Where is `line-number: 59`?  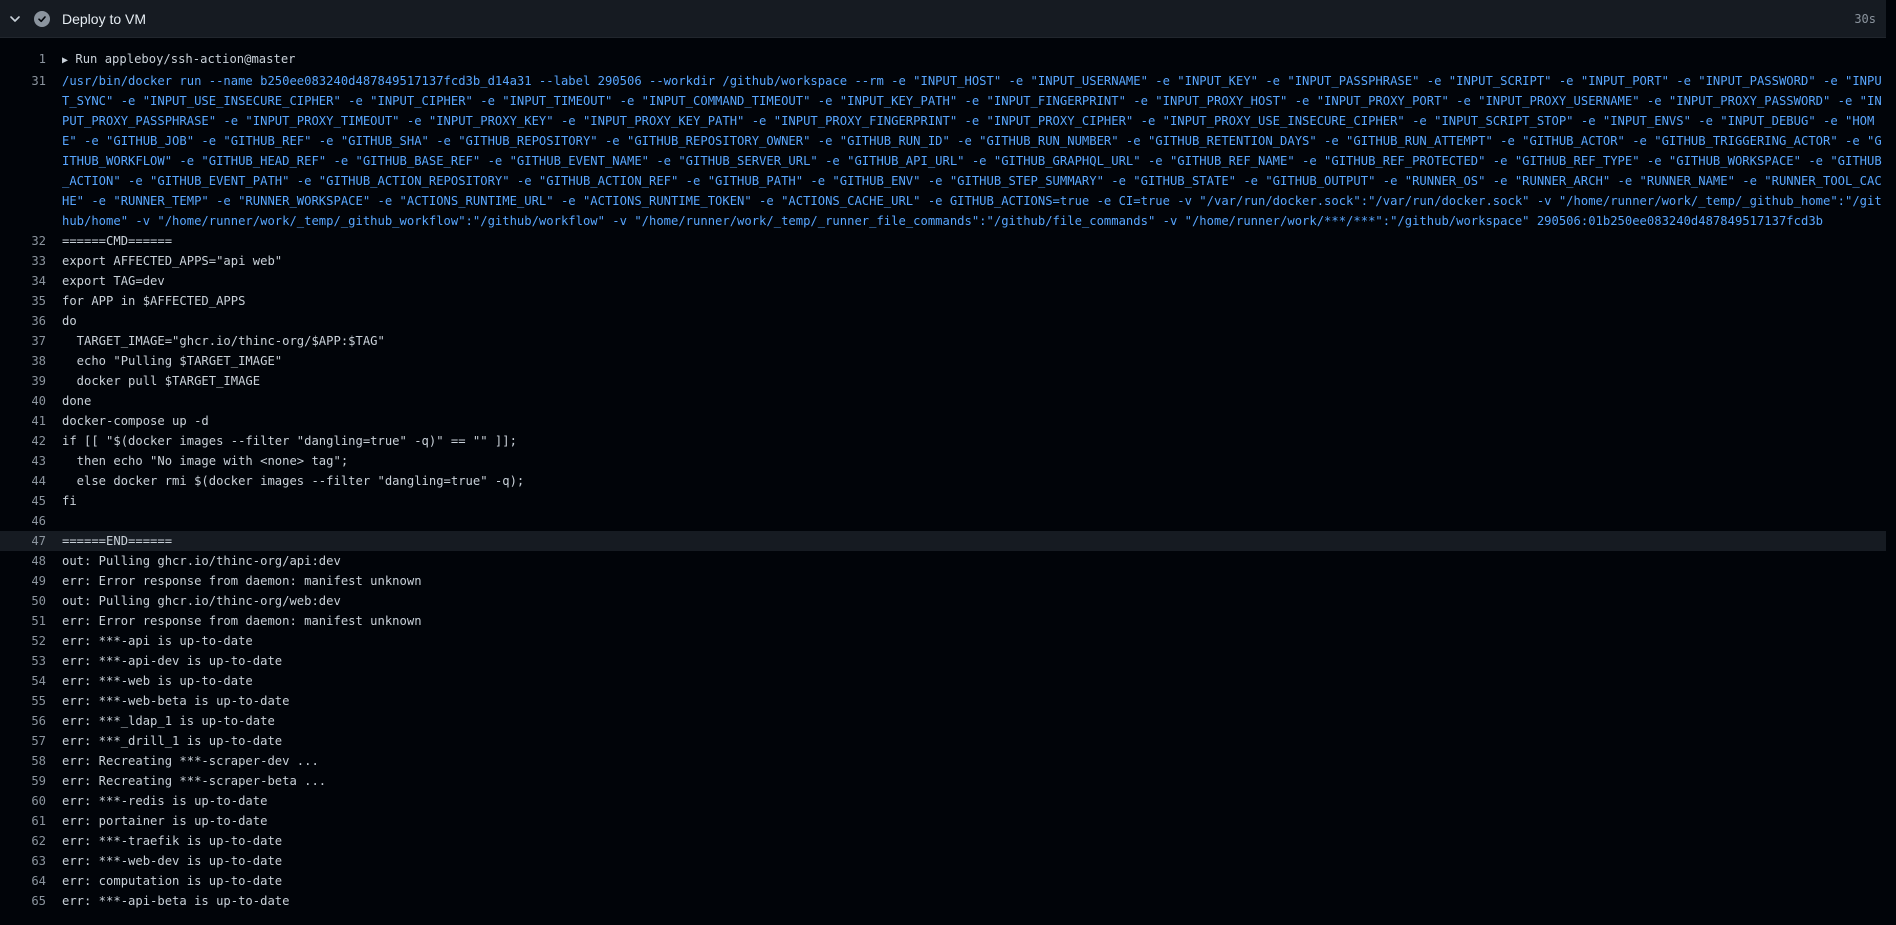
line-number: 59 is located at coordinates (23, 781).